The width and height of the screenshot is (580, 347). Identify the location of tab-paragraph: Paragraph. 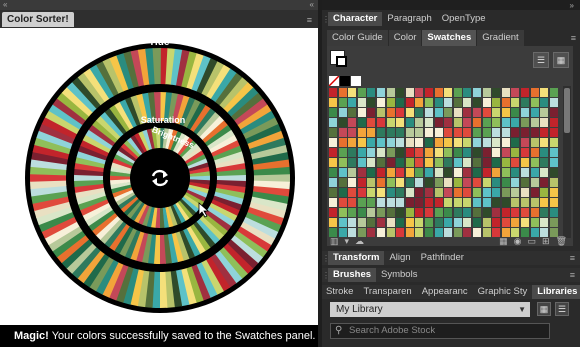
(409, 19).